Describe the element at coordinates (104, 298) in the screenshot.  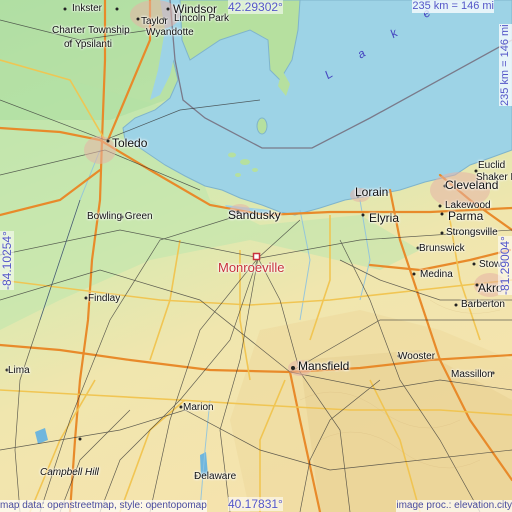
I see `place-label-findlay: Findlay` at that location.